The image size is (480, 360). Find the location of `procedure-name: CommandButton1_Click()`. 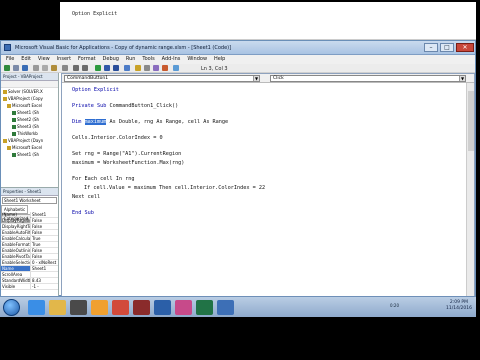

procedure-name: CommandButton1_Click() is located at coordinates (144, 106).